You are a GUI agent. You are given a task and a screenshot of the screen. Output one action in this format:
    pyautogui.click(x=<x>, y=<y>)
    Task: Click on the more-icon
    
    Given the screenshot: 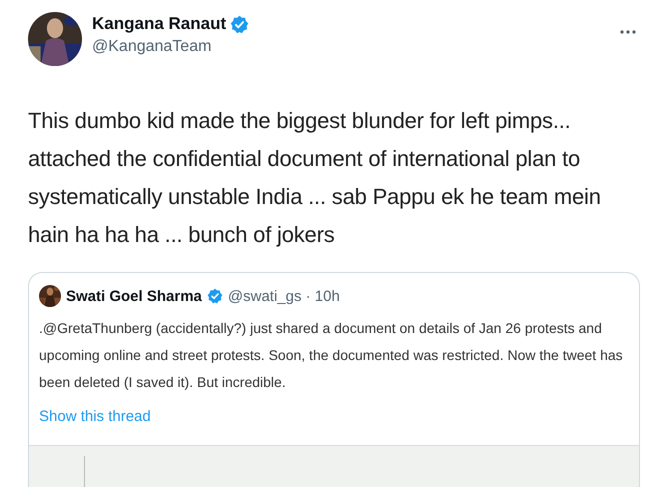 What is the action you would take?
    pyautogui.click(x=628, y=32)
    